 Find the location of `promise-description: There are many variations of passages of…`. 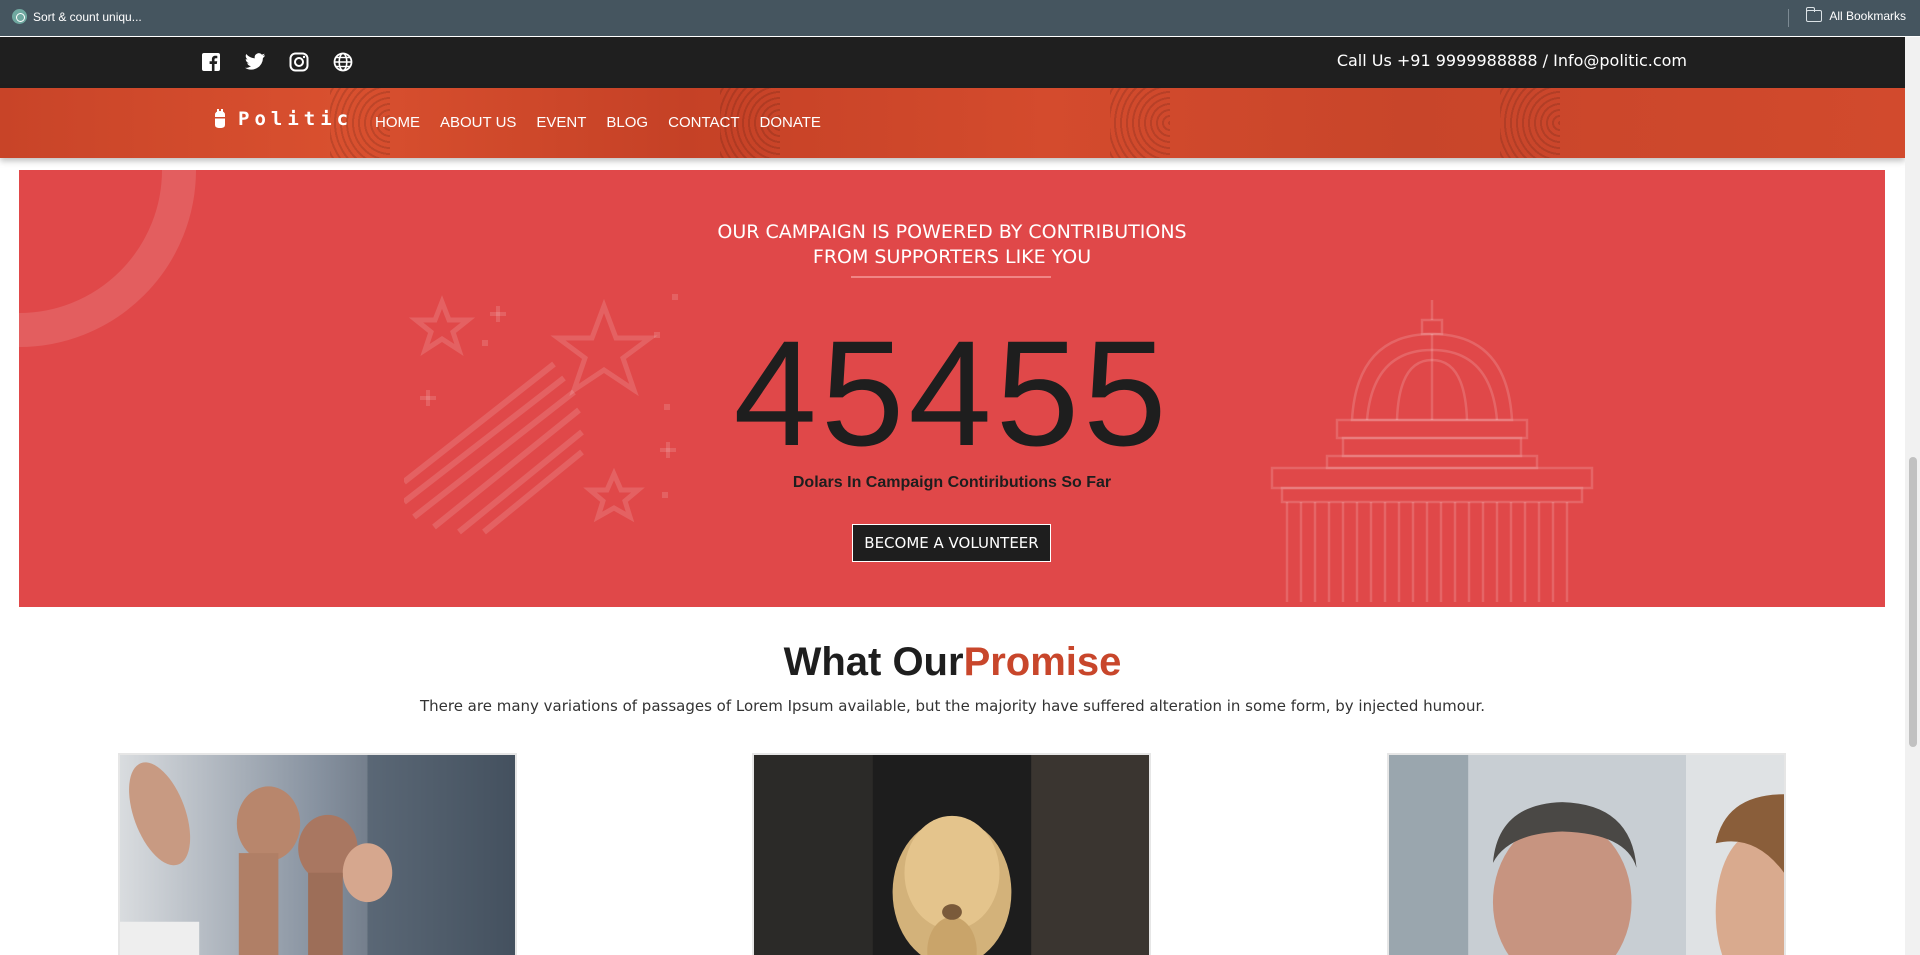

promise-description: There are many variations of passages of… is located at coordinates (952, 706).